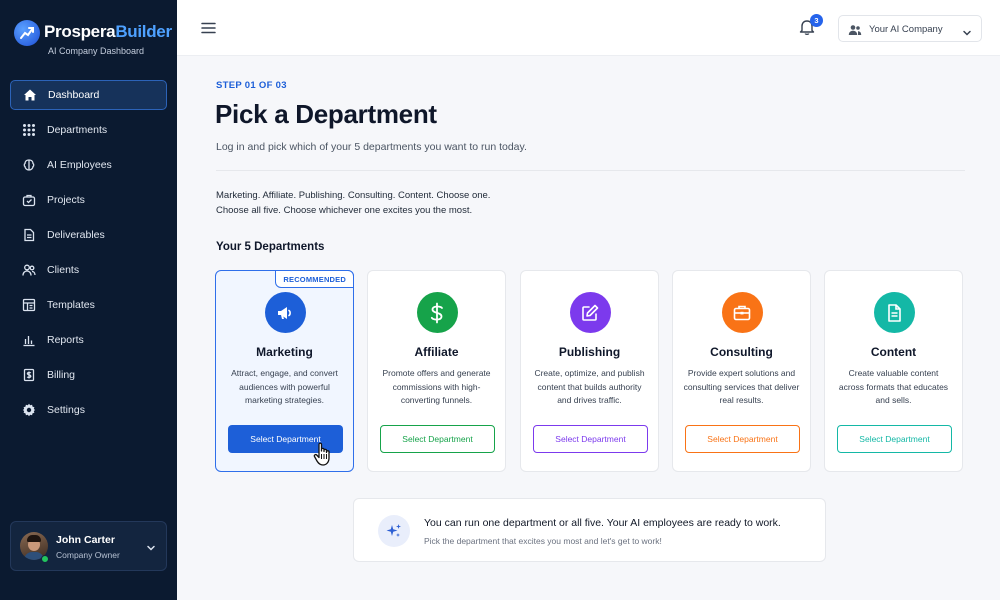  I want to click on sidebar-item-label: Billing, so click(61, 375).